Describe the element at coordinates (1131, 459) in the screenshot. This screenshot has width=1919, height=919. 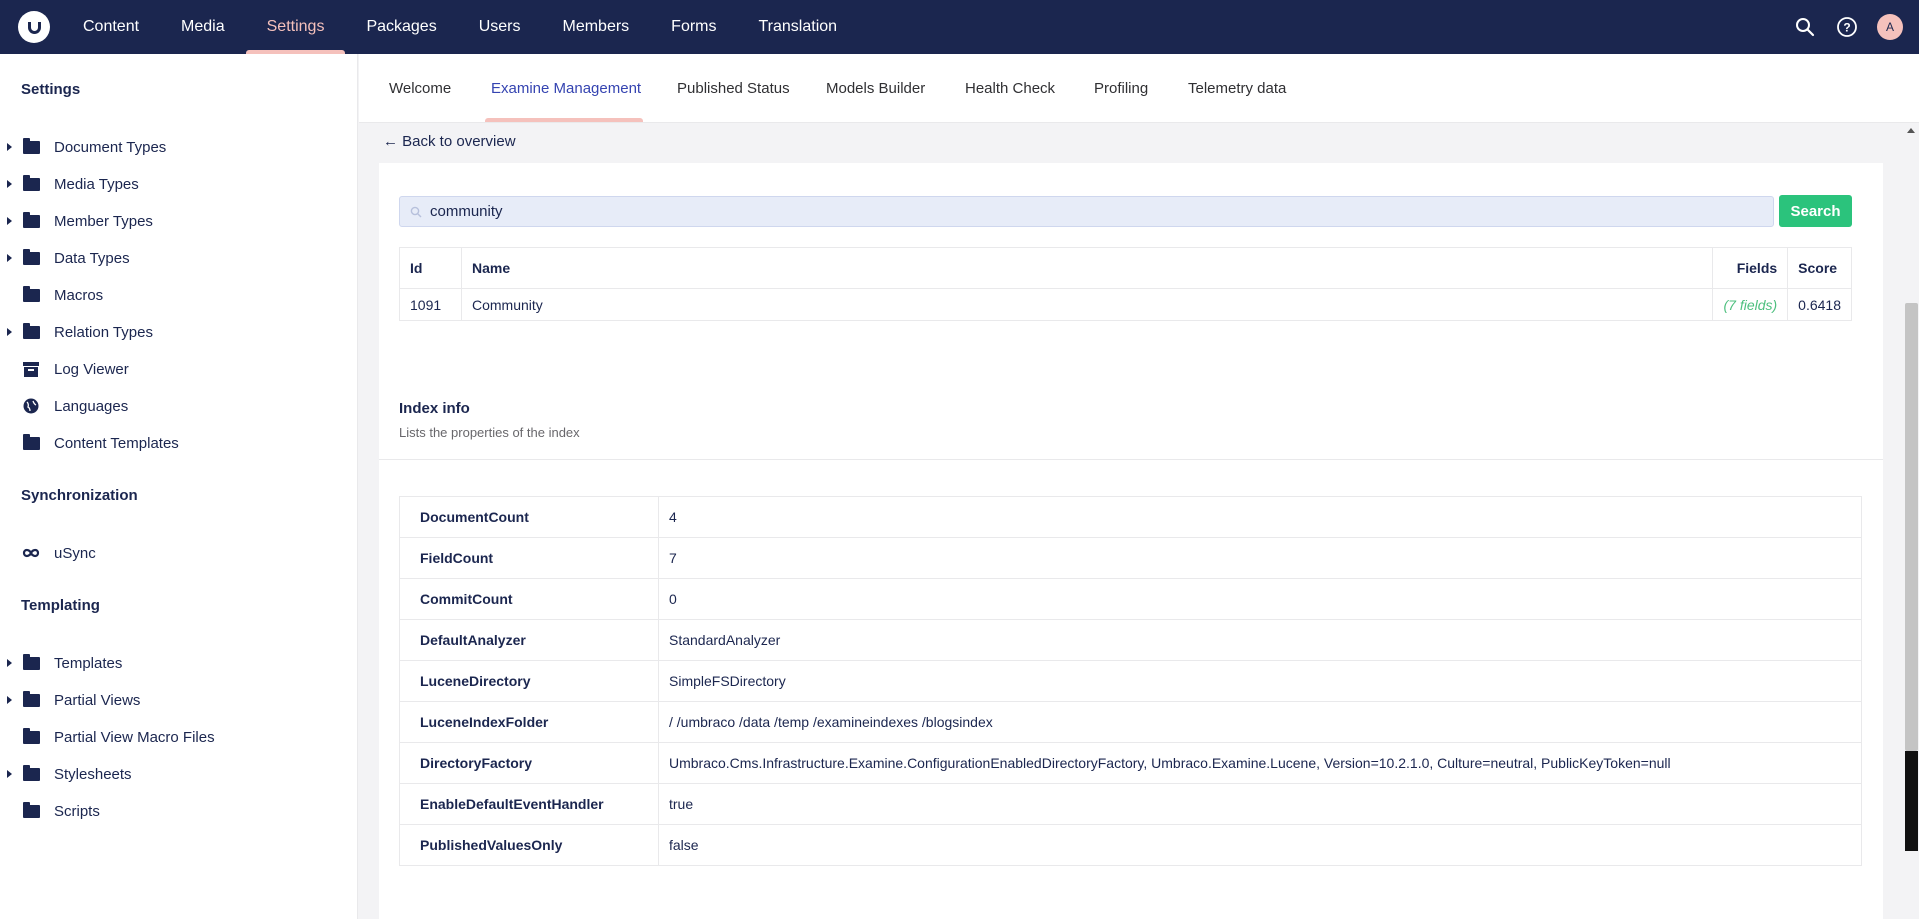
I see `divider` at that location.